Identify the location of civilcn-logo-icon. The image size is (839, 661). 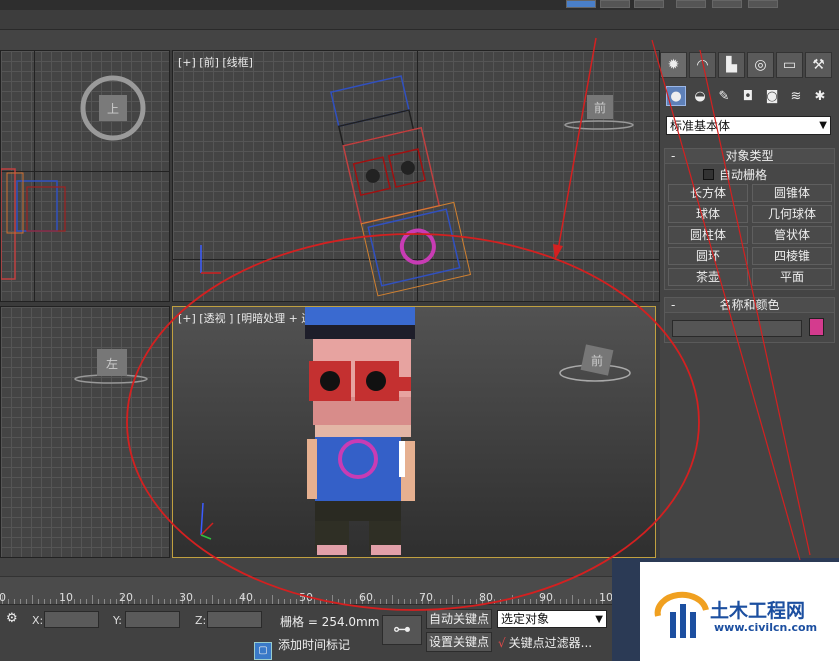
(681, 614).